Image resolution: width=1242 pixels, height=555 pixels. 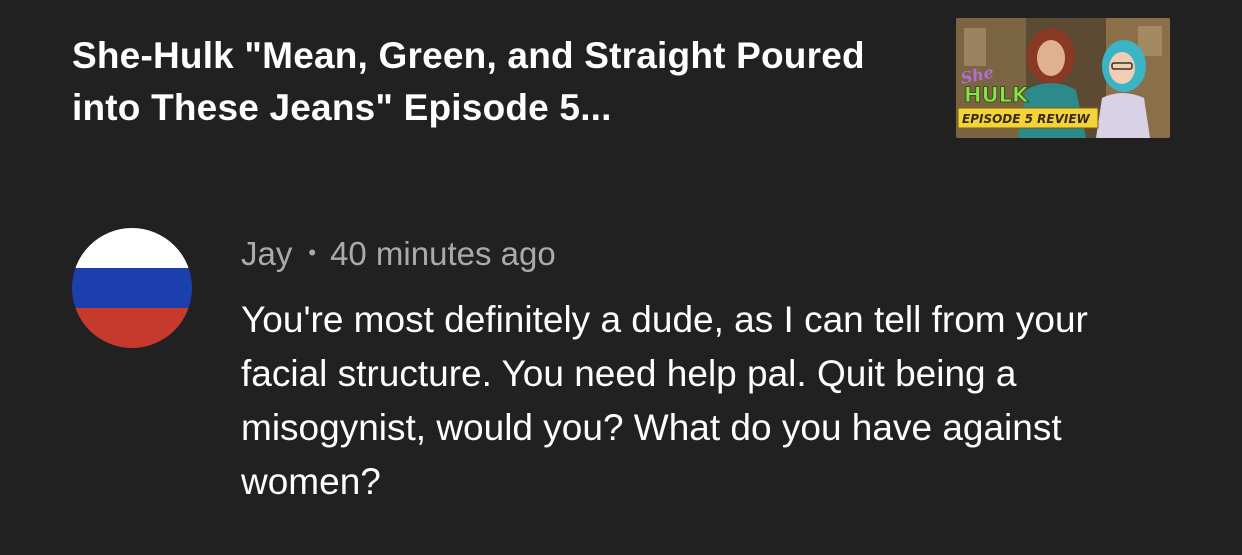 What do you see at coordinates (132, 328) in the screenshot?
I see `avatar-flag-stripe-red` at bounding box center [132, 328].